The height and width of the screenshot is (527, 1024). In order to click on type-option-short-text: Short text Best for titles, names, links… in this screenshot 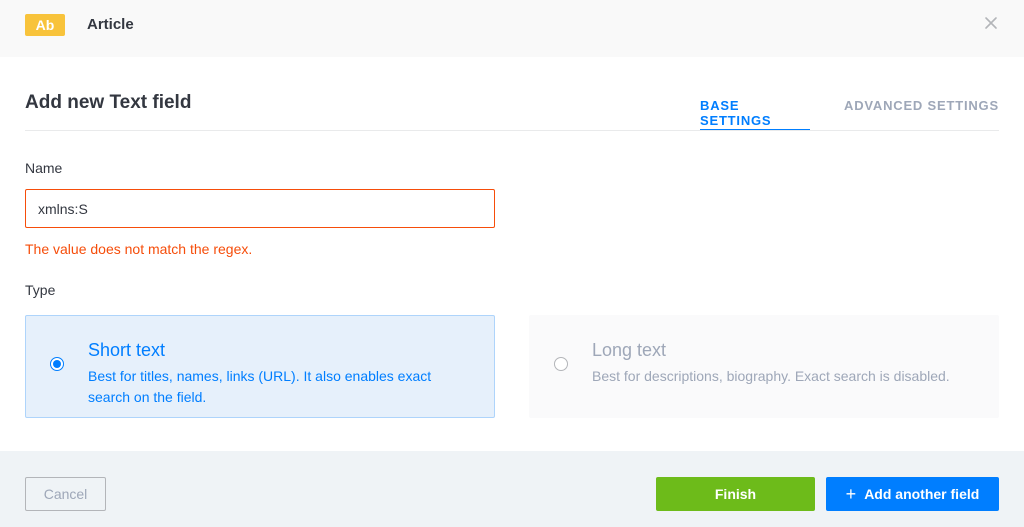, I will do `click(260, 366)`.